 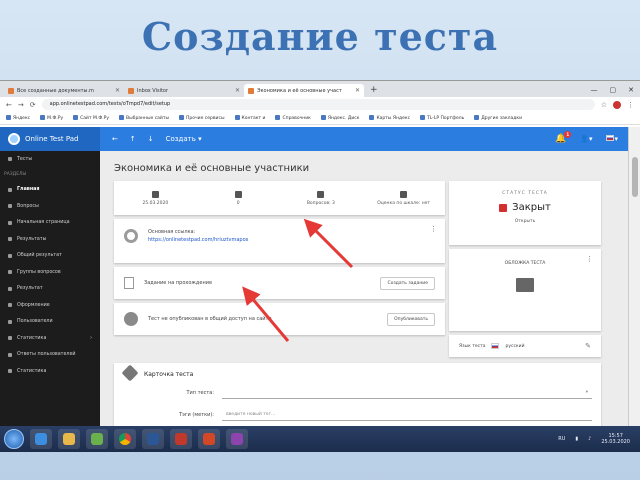 I want to click on maximize-icon: ▢, so click(x=613, y=90).